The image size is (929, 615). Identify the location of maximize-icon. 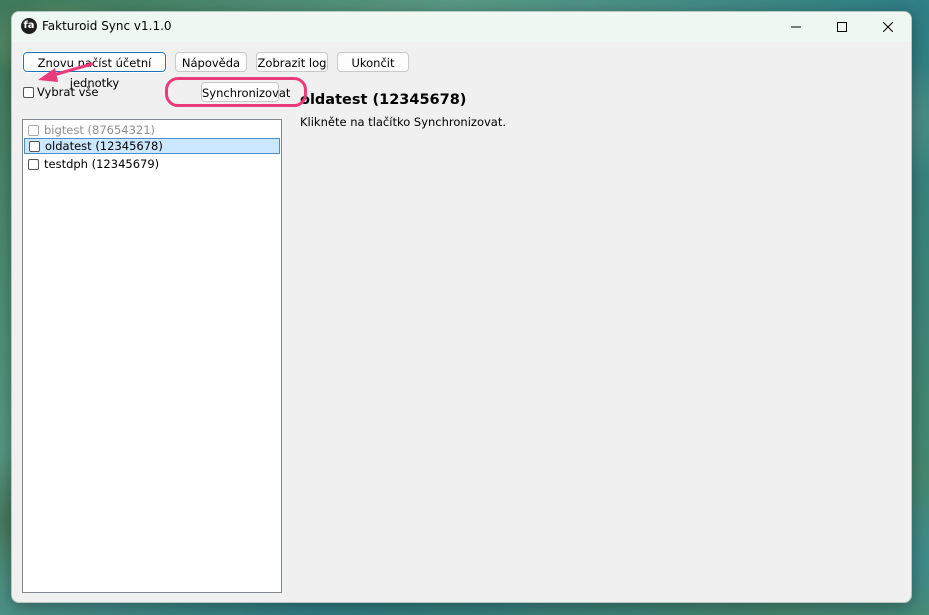
(842, 27).